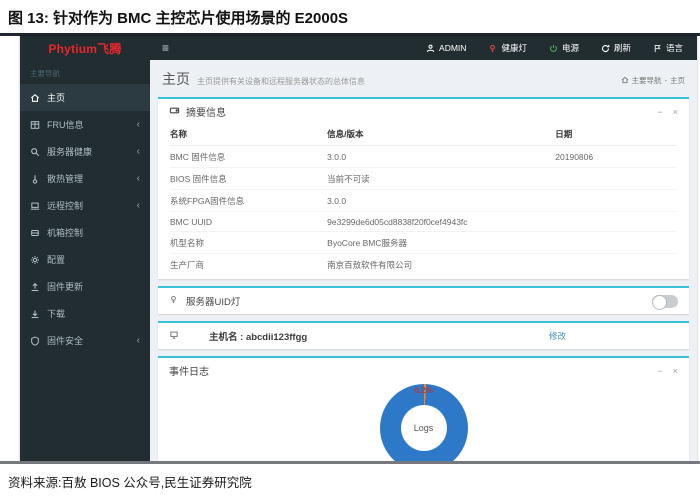 The width and height of the screenshot is (700, 499). I want to click on navbar-item-admin: ADMIN, so click(446, 48).